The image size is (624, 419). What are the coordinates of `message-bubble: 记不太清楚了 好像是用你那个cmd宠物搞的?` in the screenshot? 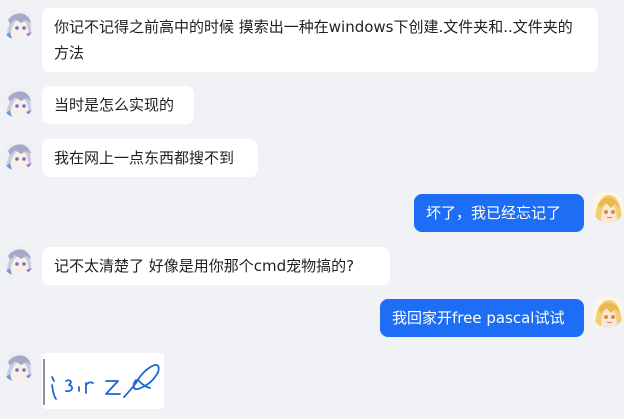 It's located at (216, 266).